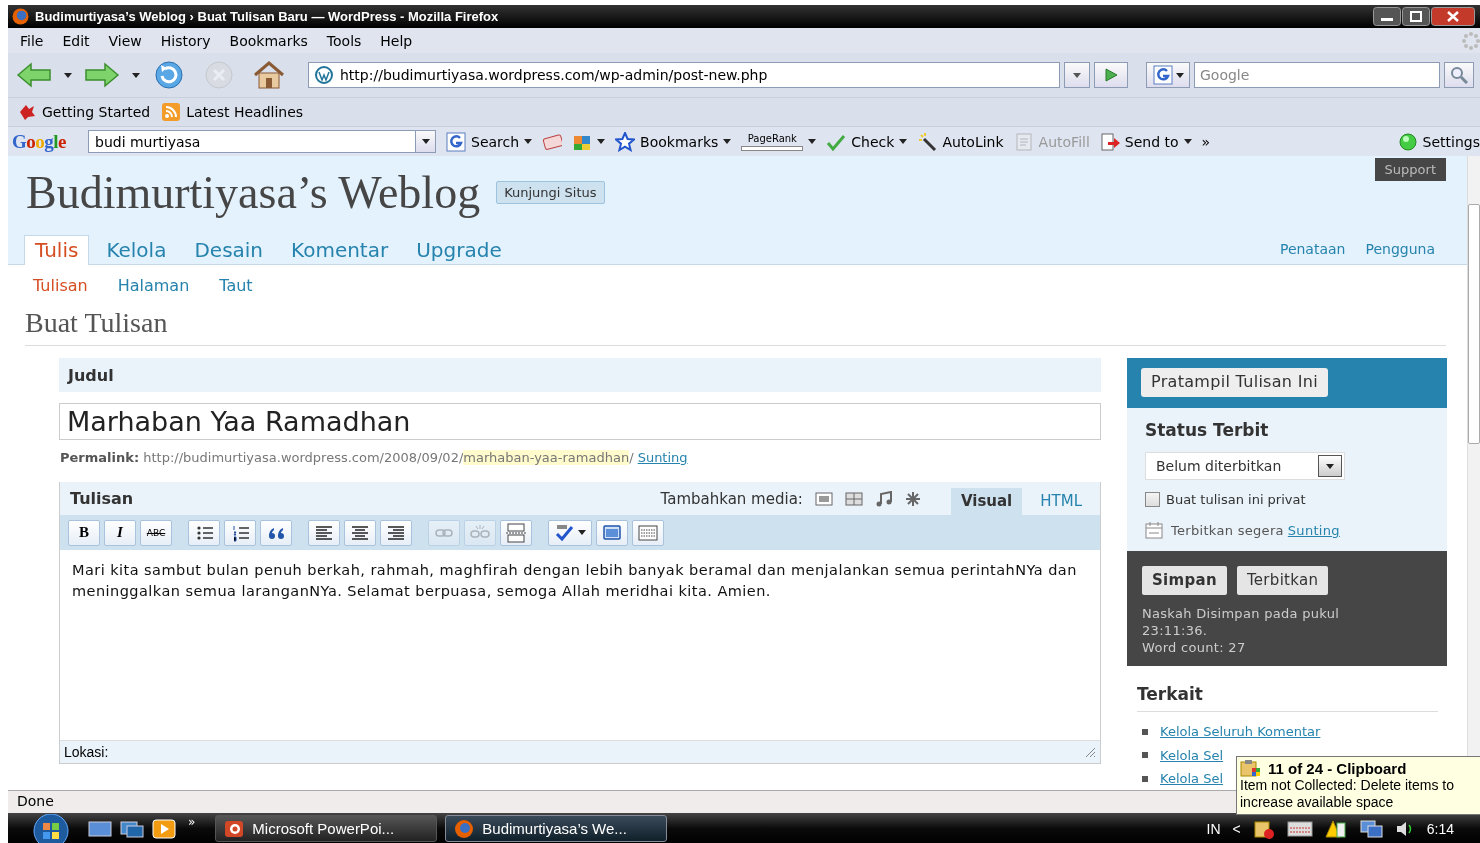  Describe the element at coordinates (125, 40) in the screenshot. I see `menu-item: View` at that location.